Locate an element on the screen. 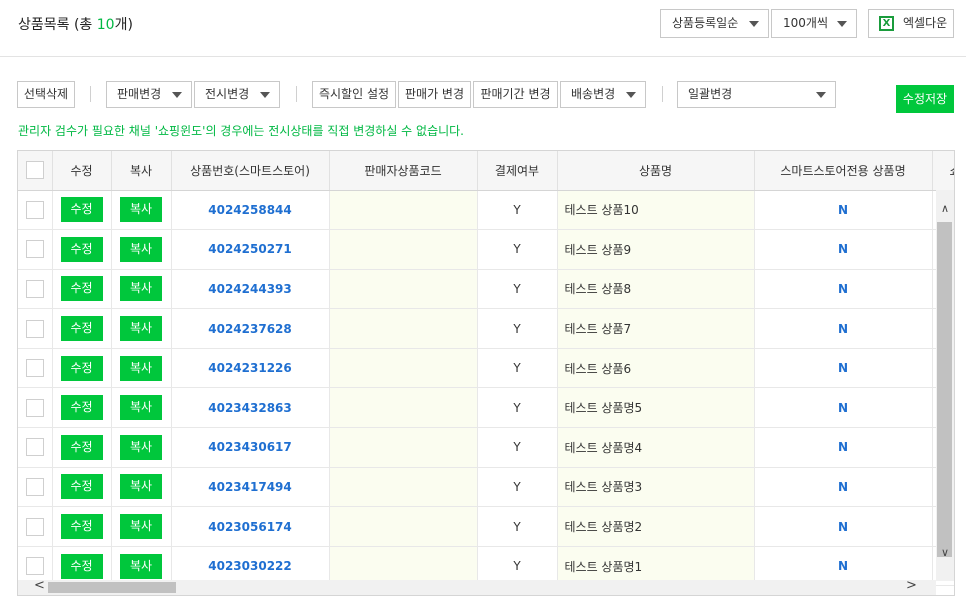 The width and height of the screenshot is (966, 608). scroll-up-icon: ∧ is located at coordinates (945, 208).